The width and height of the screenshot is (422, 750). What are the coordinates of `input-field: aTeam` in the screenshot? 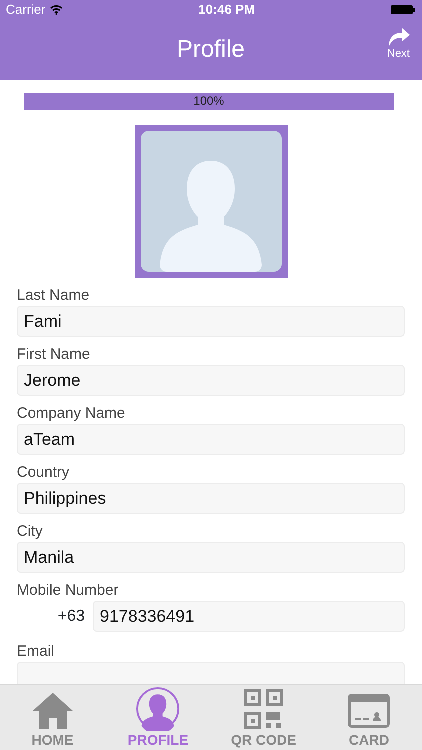 It's located at (211, 439).